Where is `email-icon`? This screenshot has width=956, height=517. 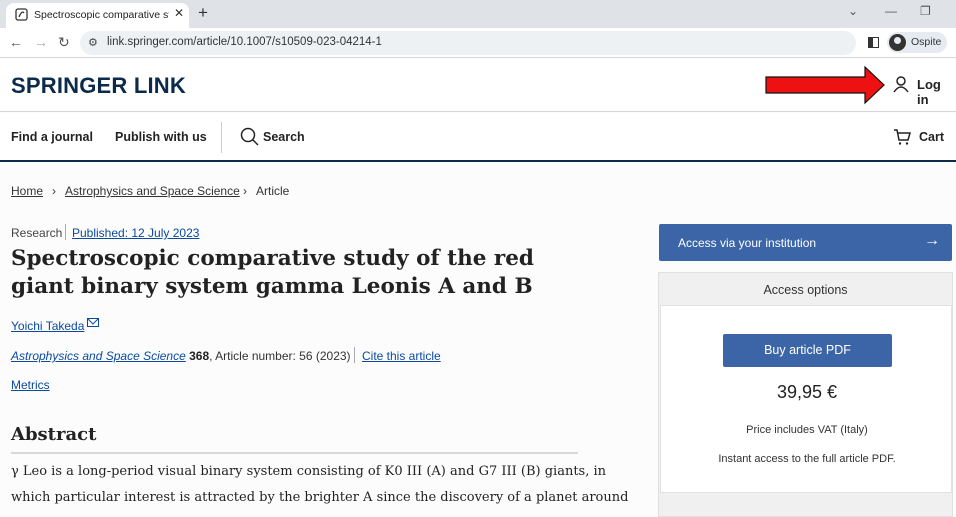 email-icon is located at coordinates (93, 322).